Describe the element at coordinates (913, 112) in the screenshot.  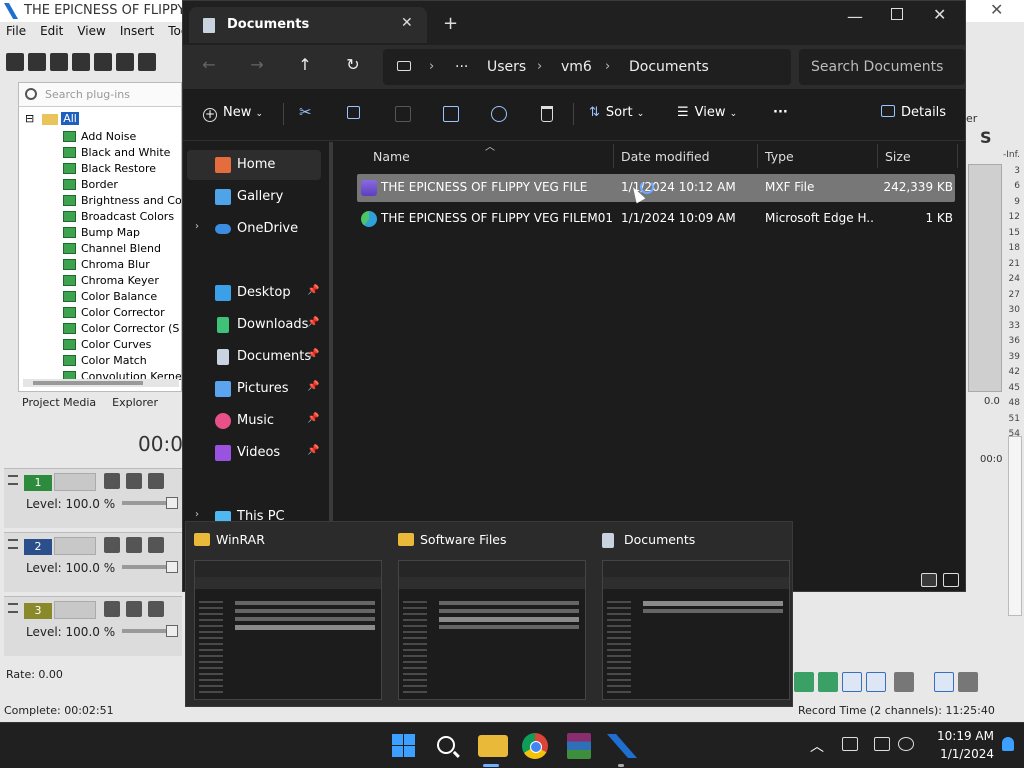
I see `details-pane-button: Details` at that location.